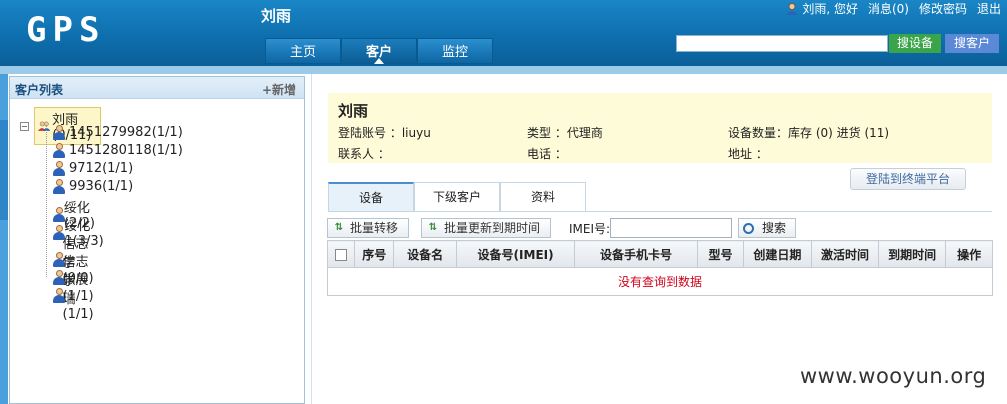 This screenshot has width=1007, height=404. What do you see at coordinates (46, 201) in the screenshot?
I see `tree-connector` at bounding box center [46, 201].